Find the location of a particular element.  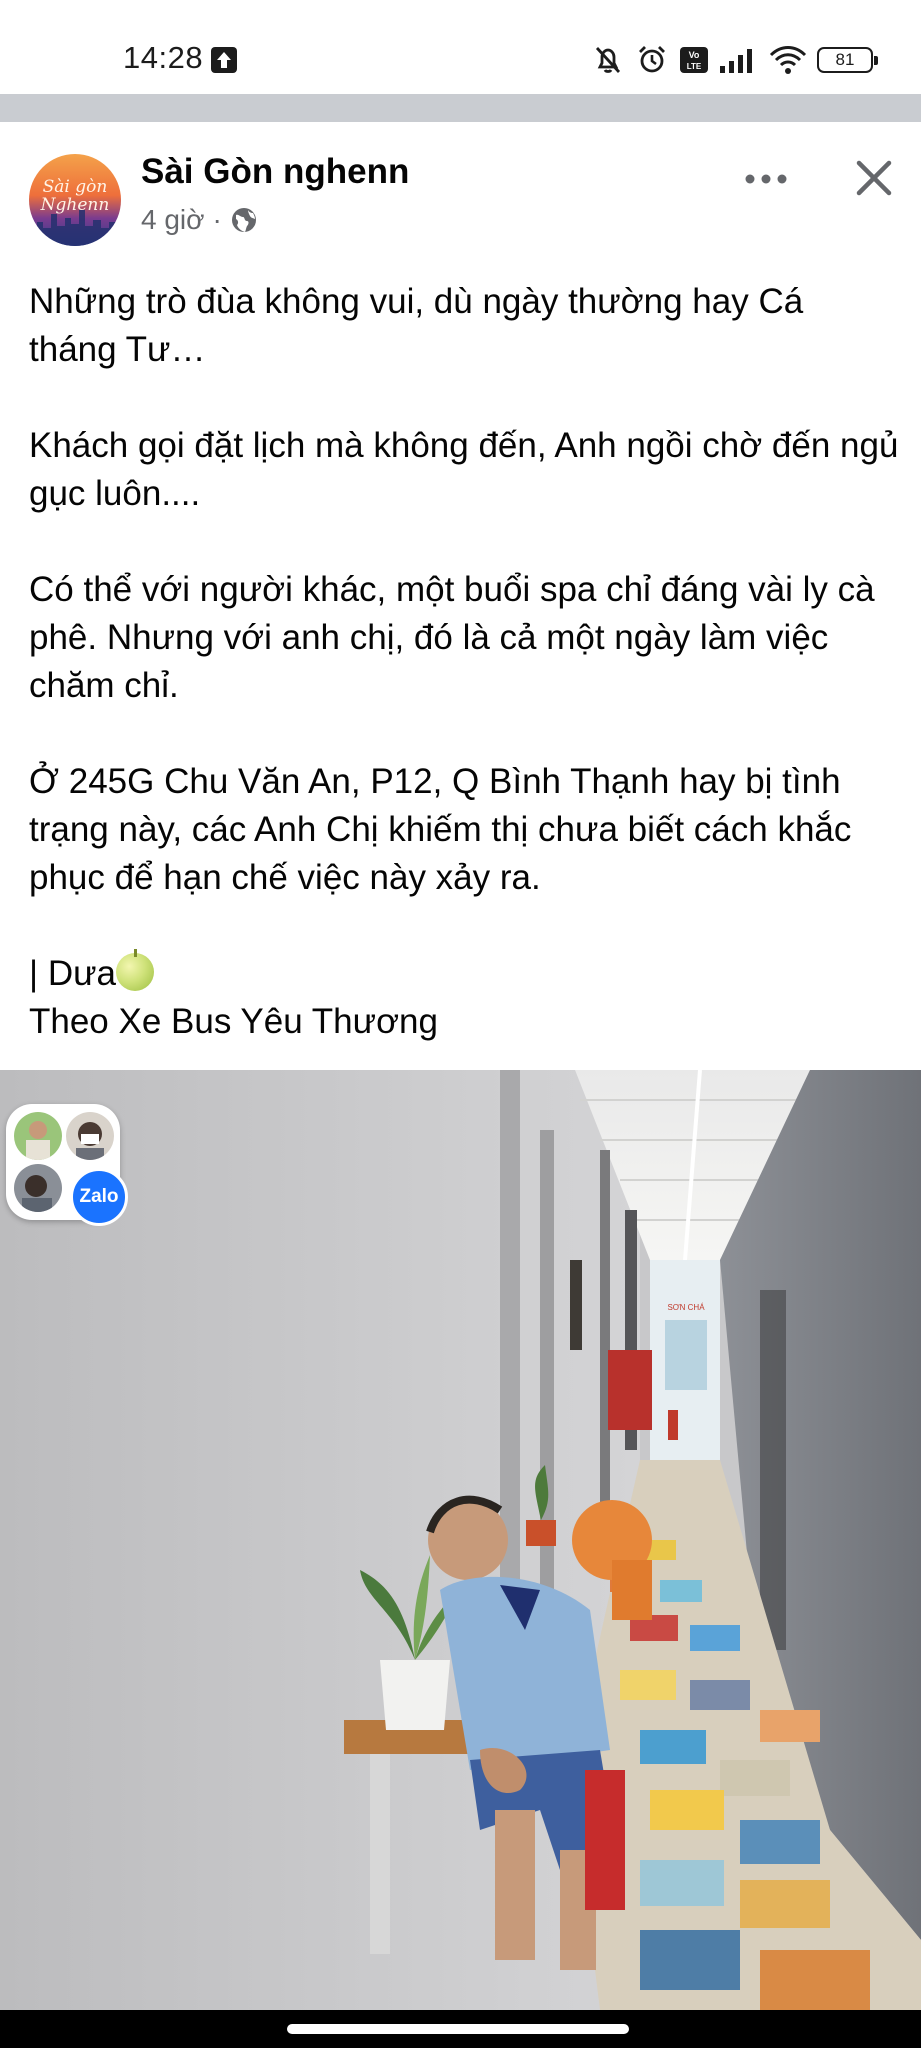

volte-icon: Vo LTE is located at coordinates (694, 60).